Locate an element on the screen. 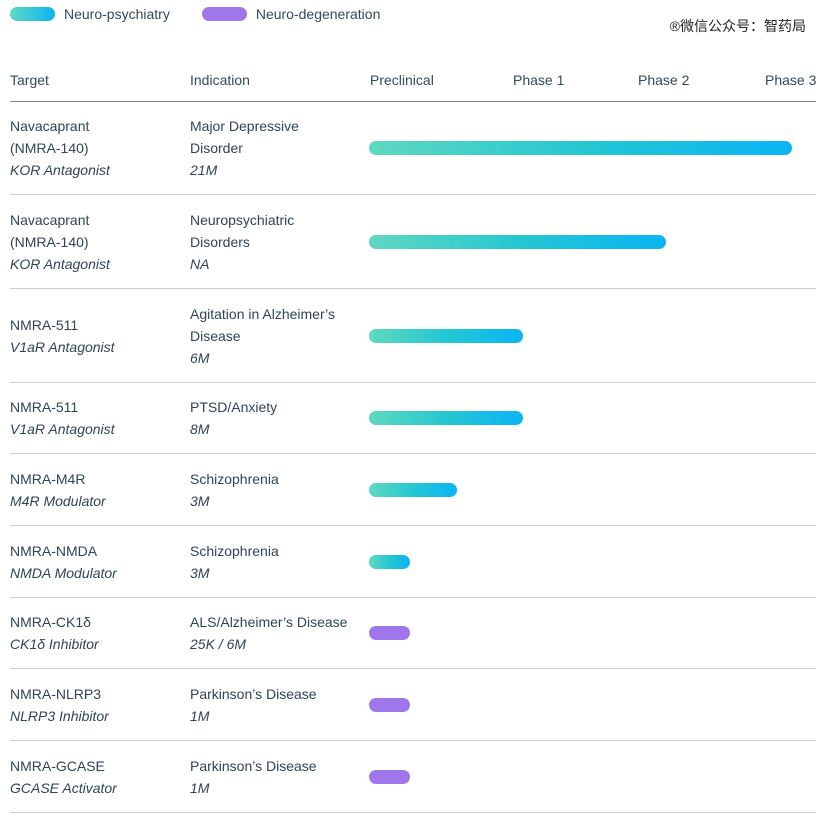  legend-label-neuro-psychiatry: Neuro-psychiatry is located at coordinates (117, 14).